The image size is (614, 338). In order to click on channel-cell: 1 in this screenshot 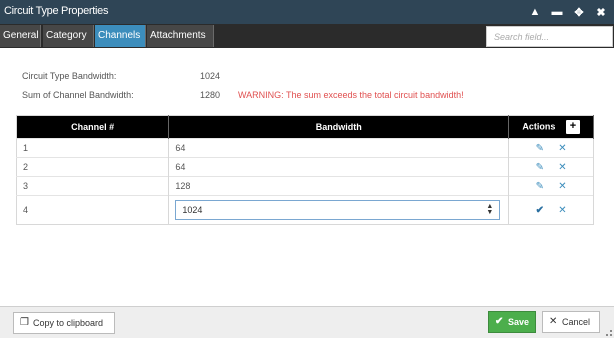, I will do `click(93, 148)`.